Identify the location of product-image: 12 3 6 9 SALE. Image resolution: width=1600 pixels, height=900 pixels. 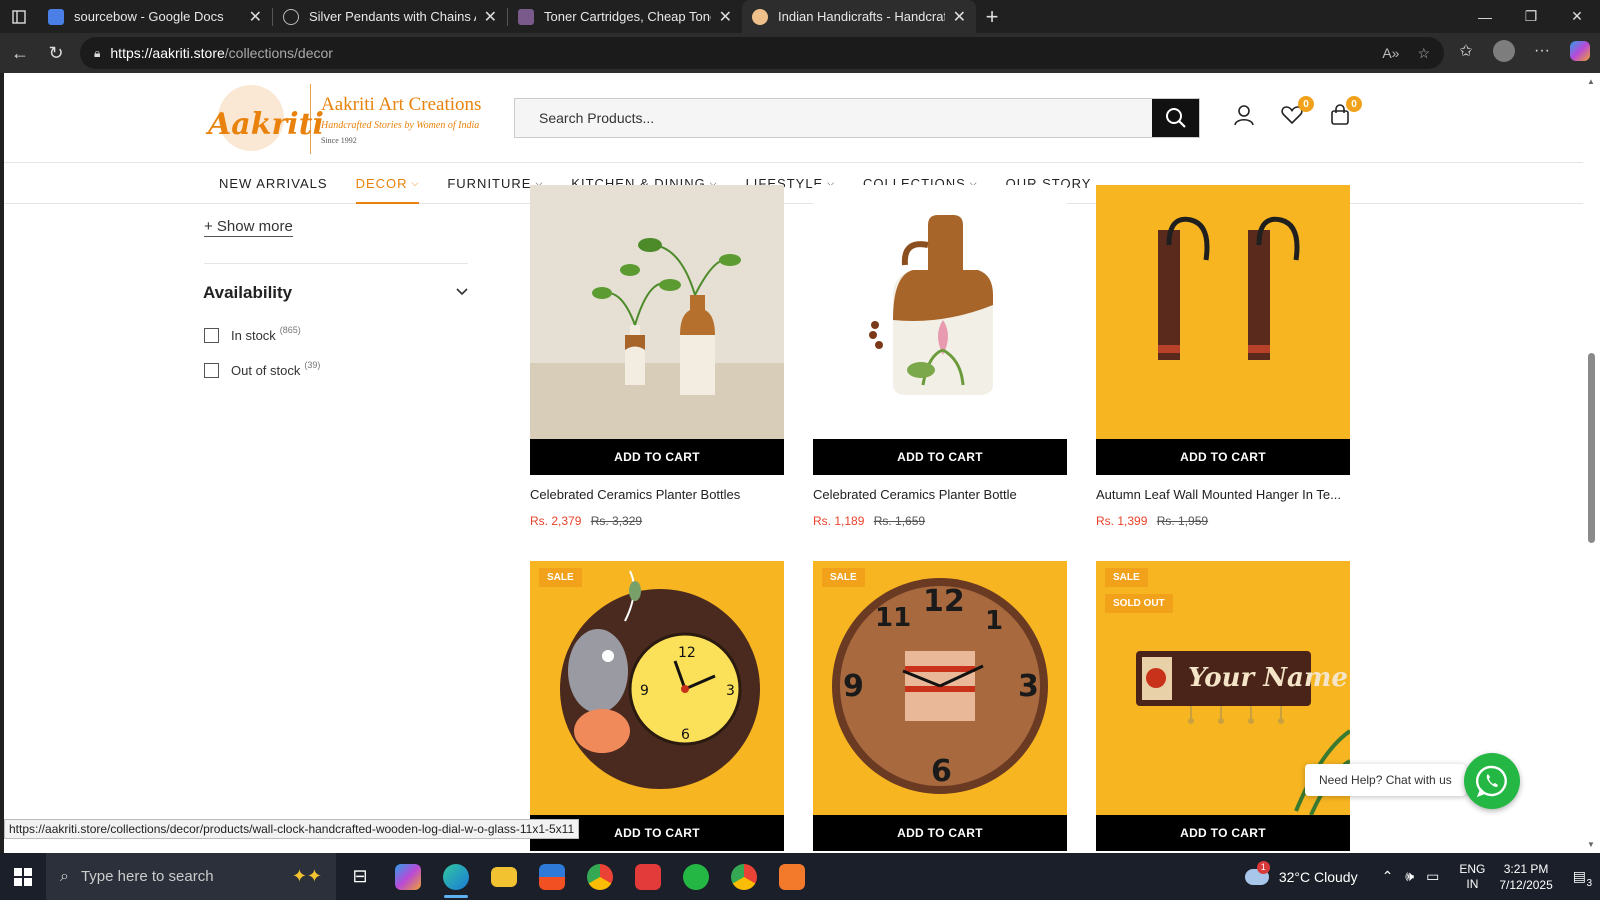
(657, 688).